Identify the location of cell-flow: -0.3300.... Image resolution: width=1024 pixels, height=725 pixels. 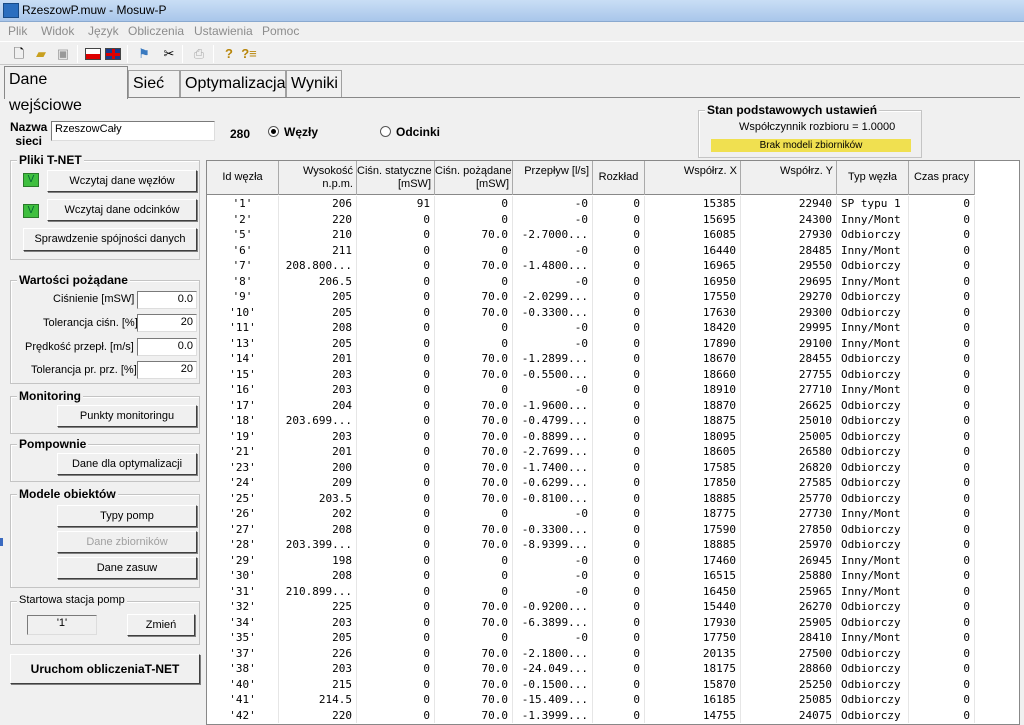
(553, 312).